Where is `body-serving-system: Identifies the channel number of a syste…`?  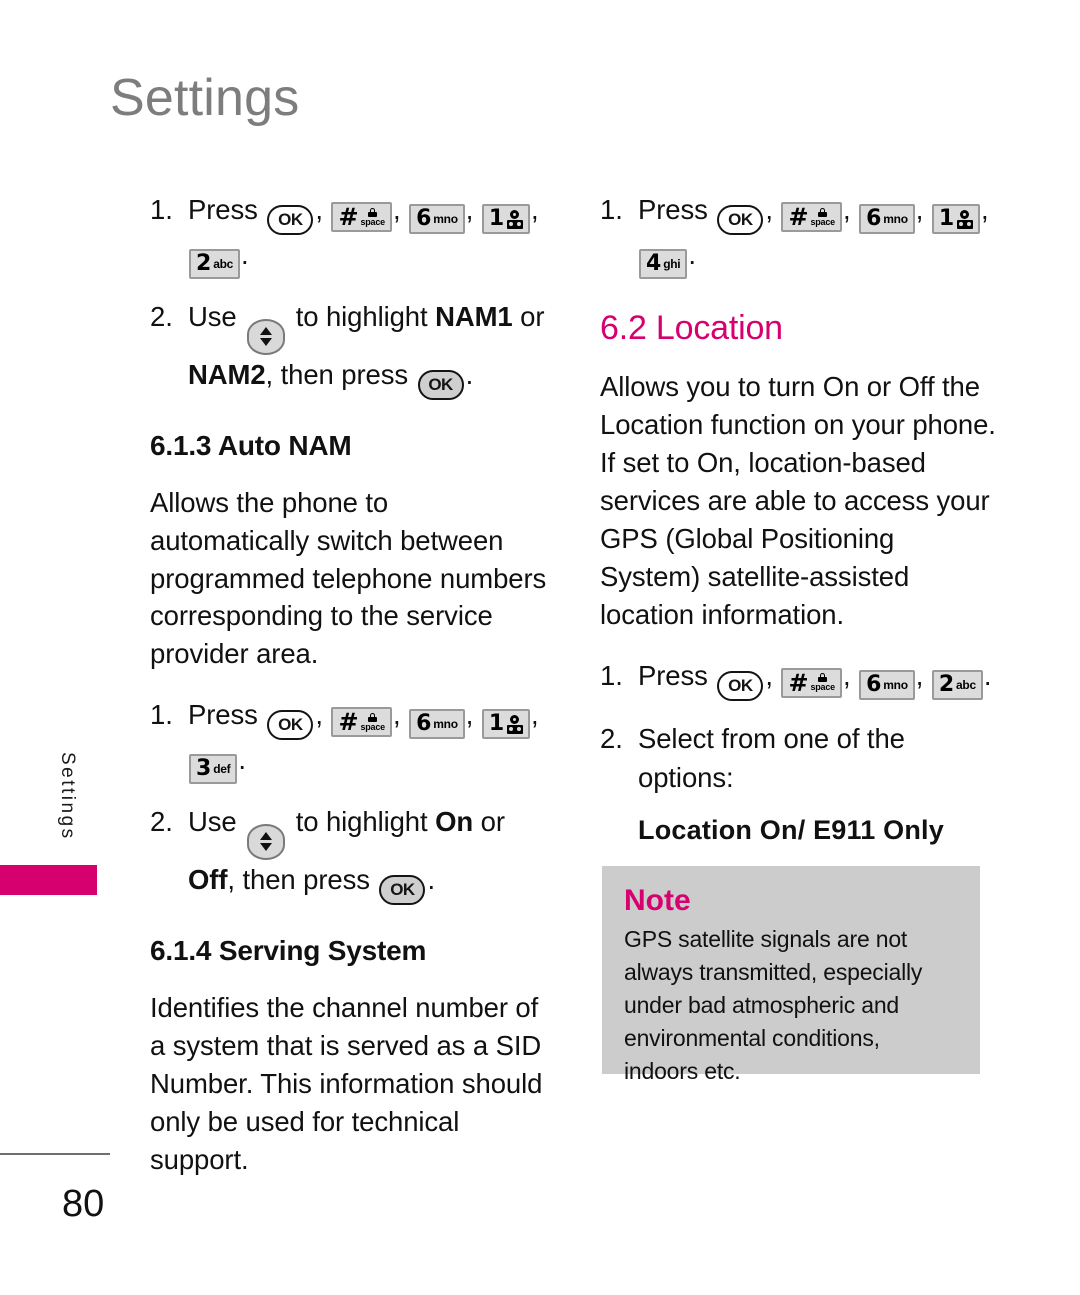 body-serving-system: Identifies the channel number of a syste… is located at coordinates (346, 1083).